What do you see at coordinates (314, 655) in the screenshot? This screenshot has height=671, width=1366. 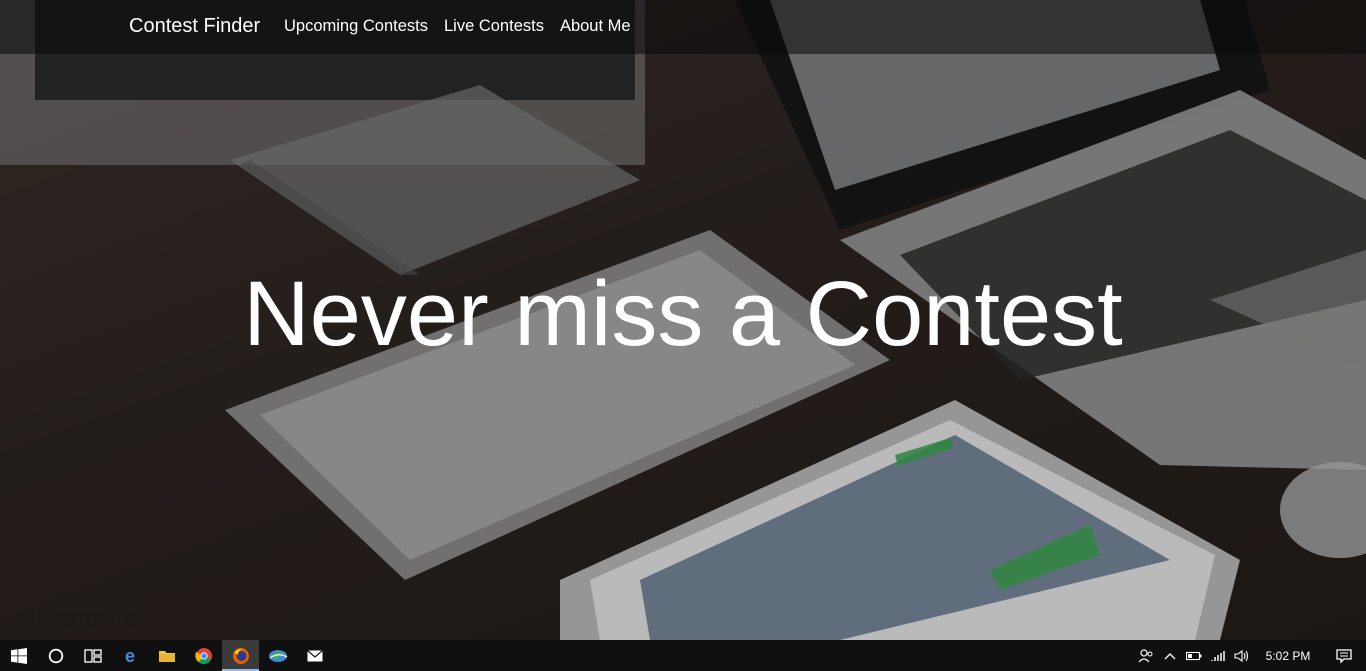 I see `mail-icon` at bounding box center [314, 655].